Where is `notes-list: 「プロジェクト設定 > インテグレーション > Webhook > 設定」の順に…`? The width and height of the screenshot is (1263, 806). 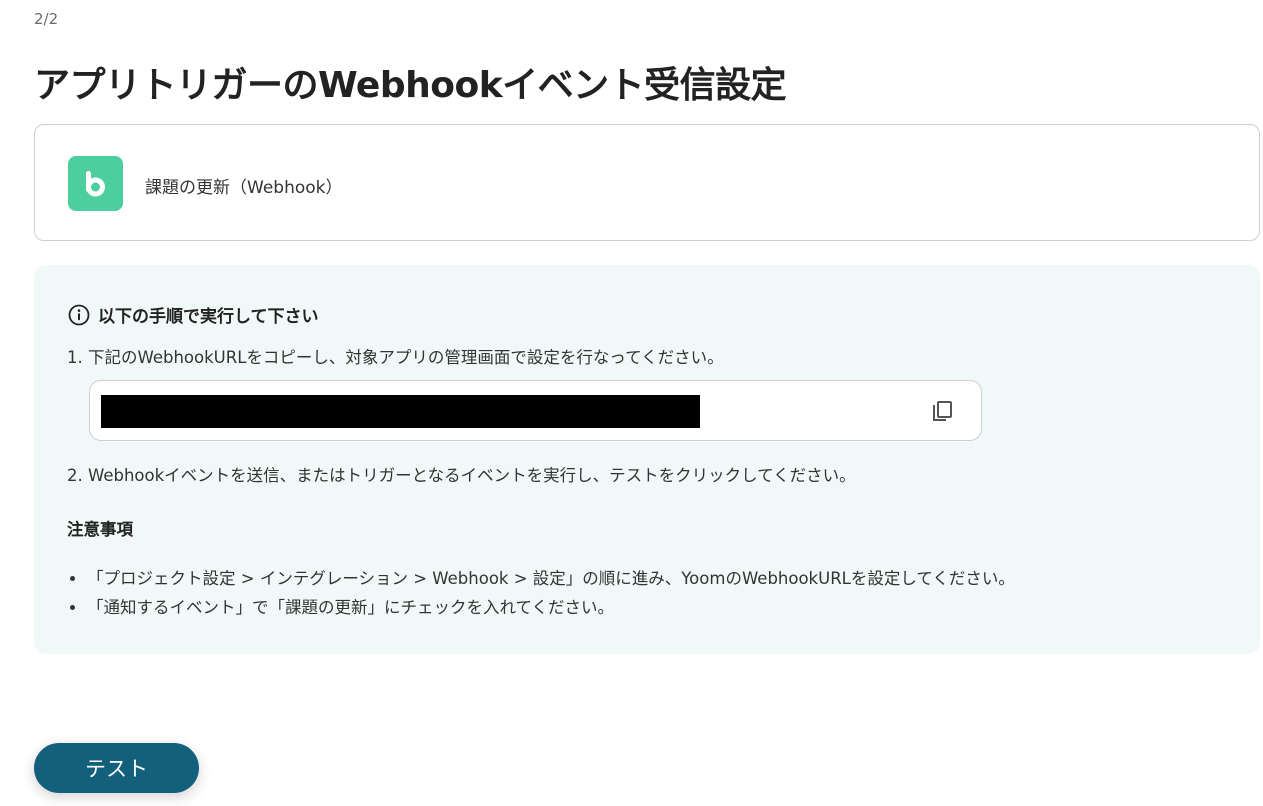
notes-list: 「プロジェクト設定 > インテグレーション > Webhook > 設定」の順に… is located at coordinates (541, 594).